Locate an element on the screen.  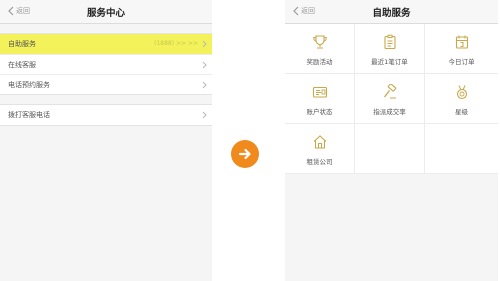
tile-rewards: 奖励活动 is located at coordinates (320, 49).